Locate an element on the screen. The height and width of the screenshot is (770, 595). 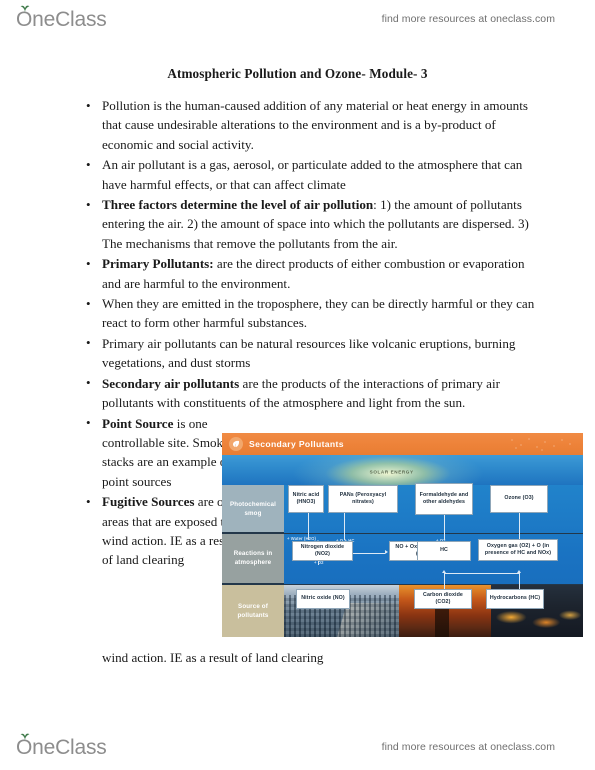
oneclass-logo: OneClass is located at coordinates (61, 18).